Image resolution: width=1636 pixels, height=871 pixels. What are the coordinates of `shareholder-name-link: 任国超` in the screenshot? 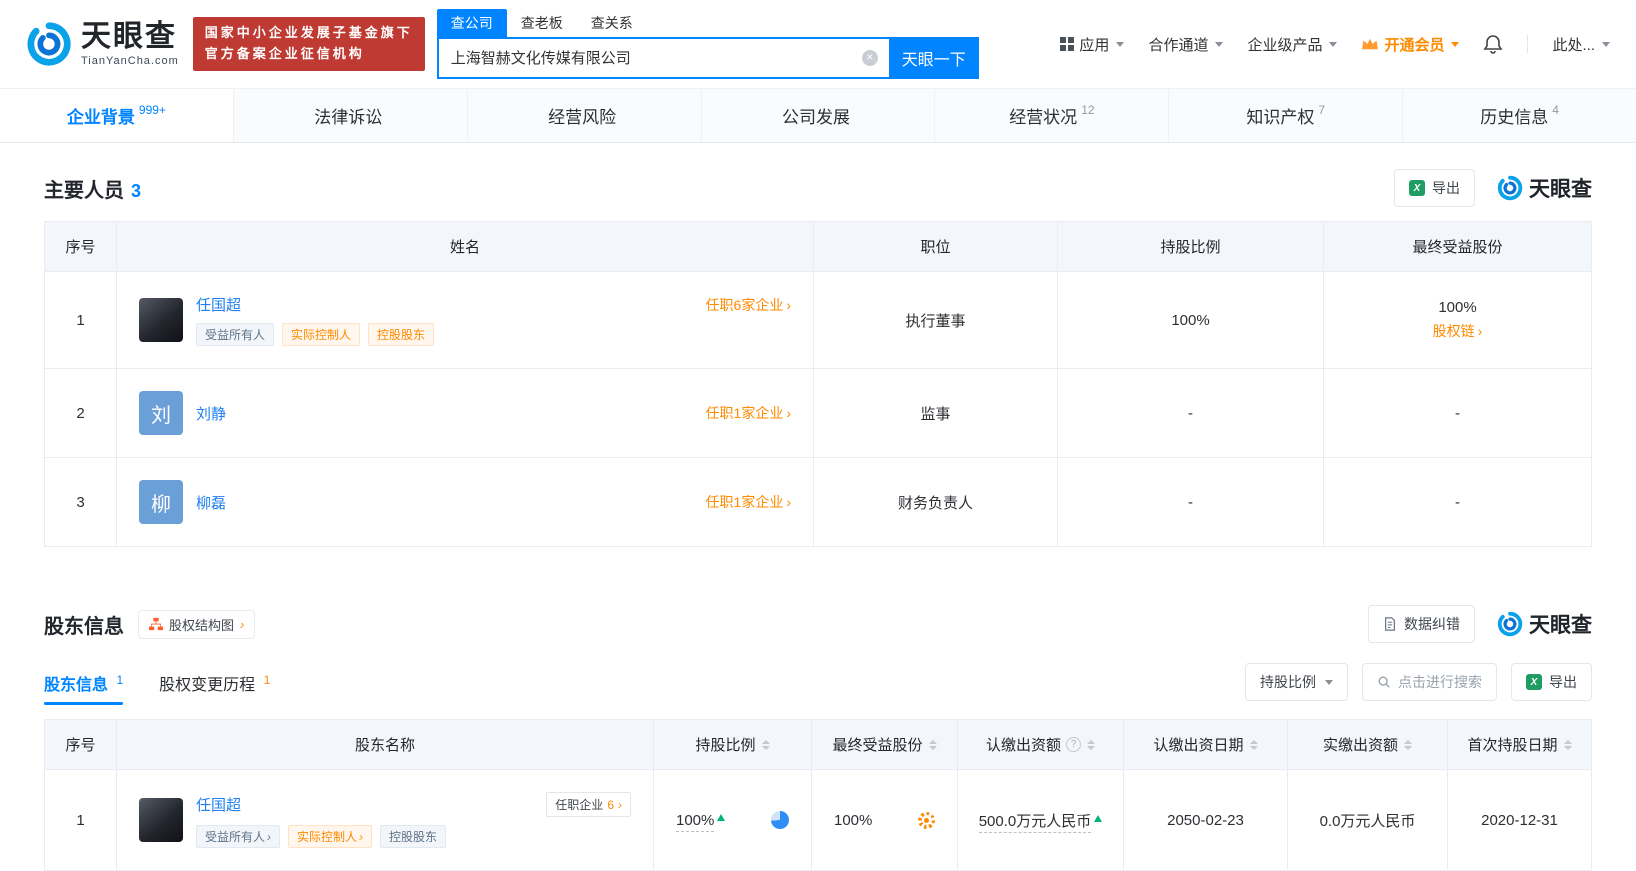 It's located at (218, 804).